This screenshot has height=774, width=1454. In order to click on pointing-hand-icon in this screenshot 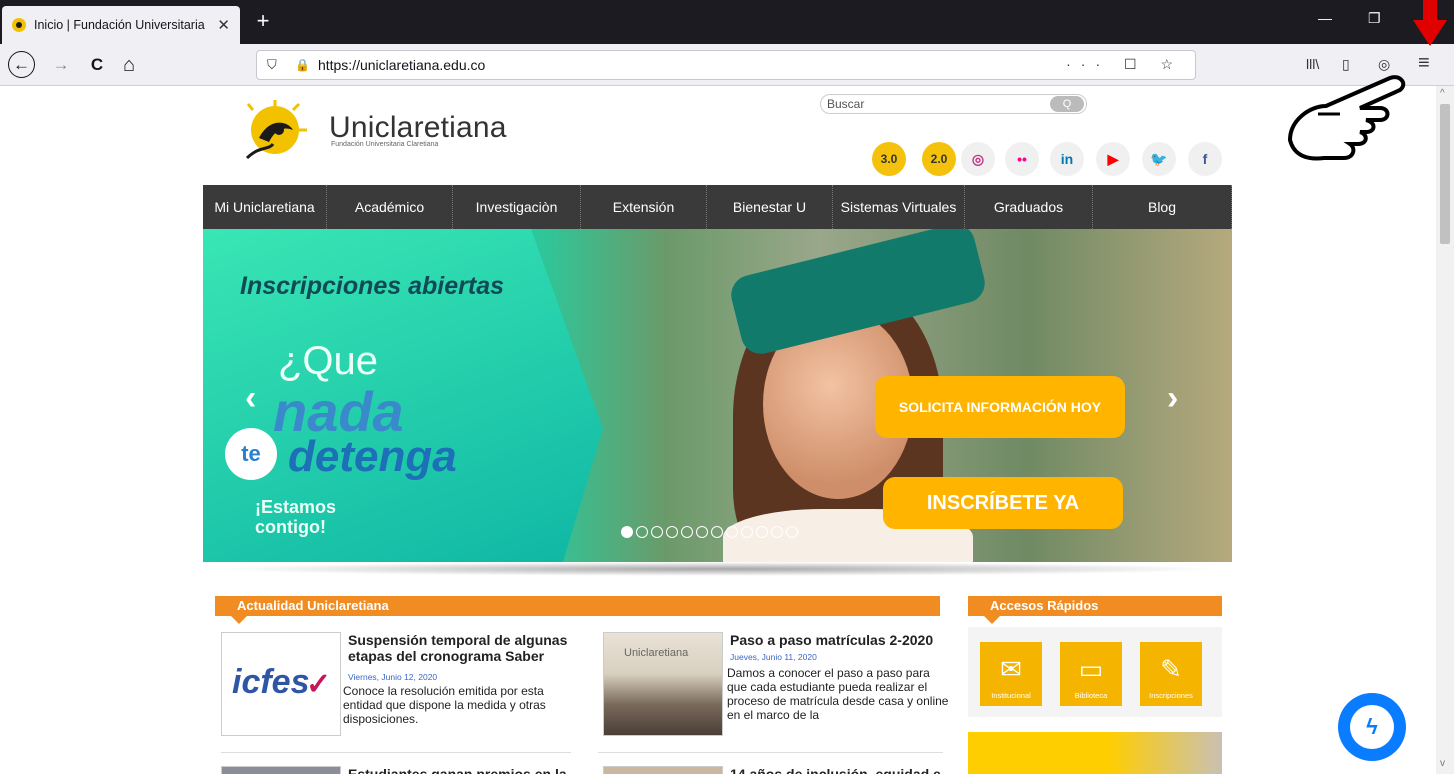, I will do `click(1346, 118)`.